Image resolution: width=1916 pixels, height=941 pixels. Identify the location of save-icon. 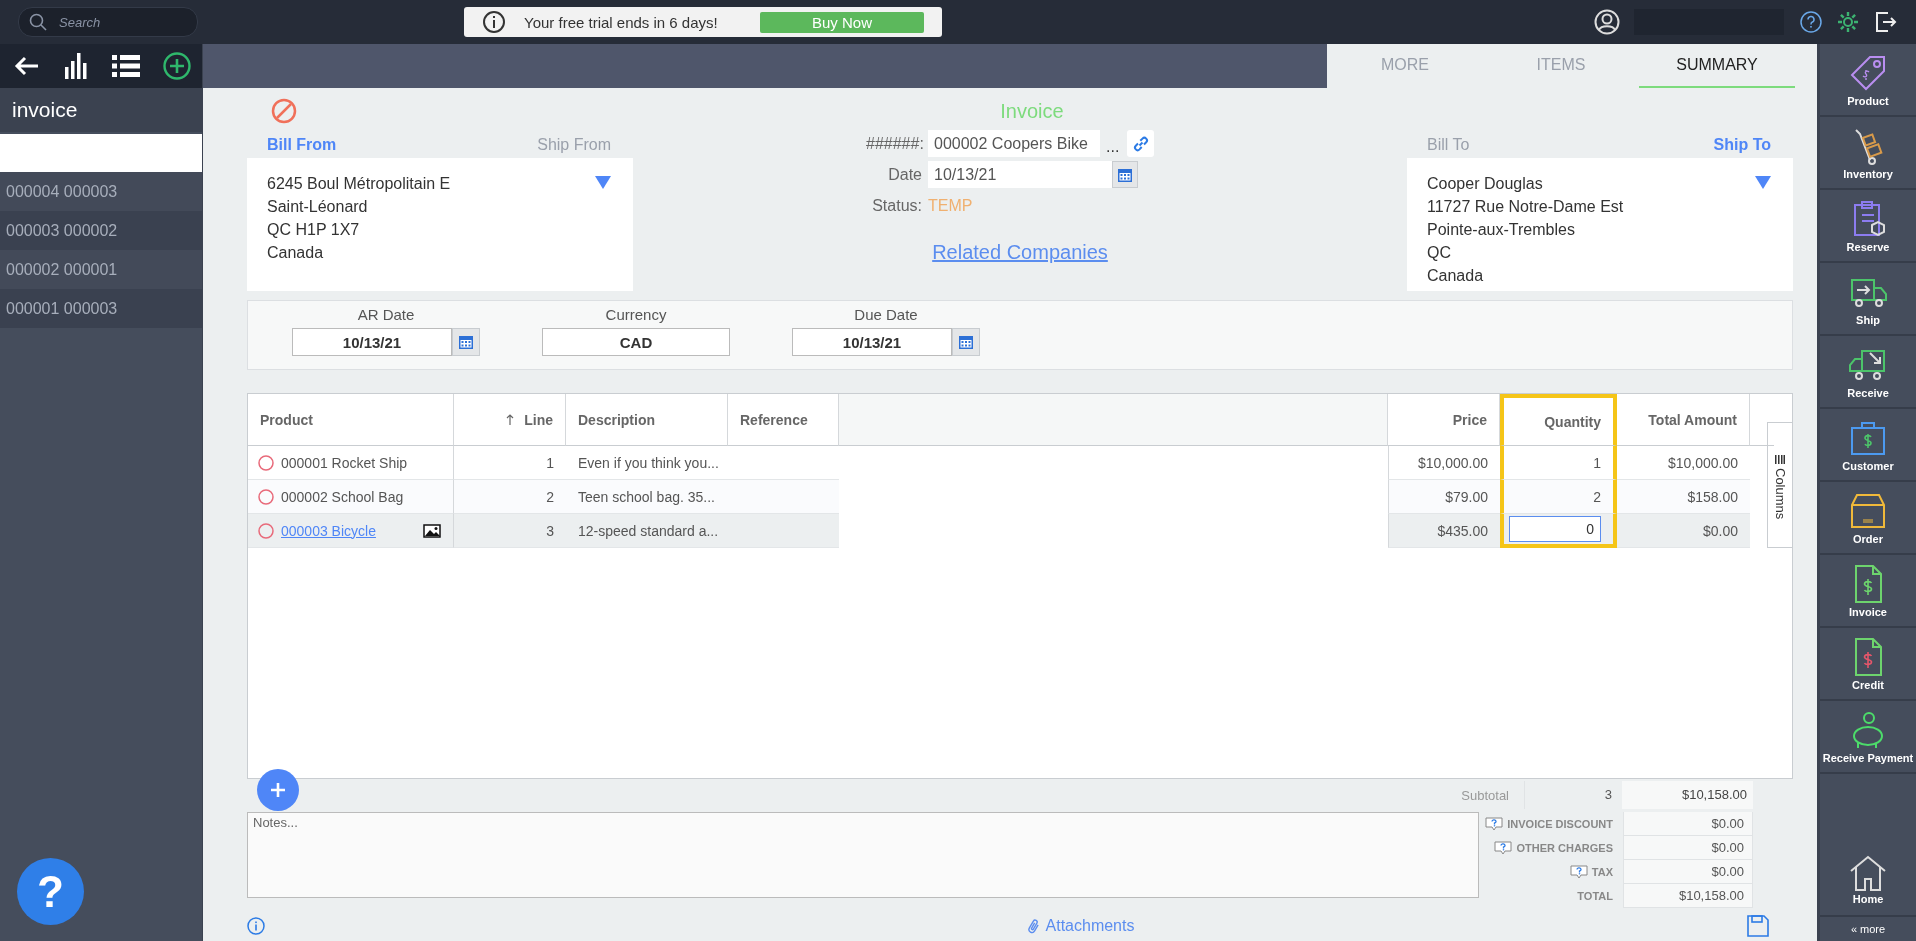
(1758, 926).